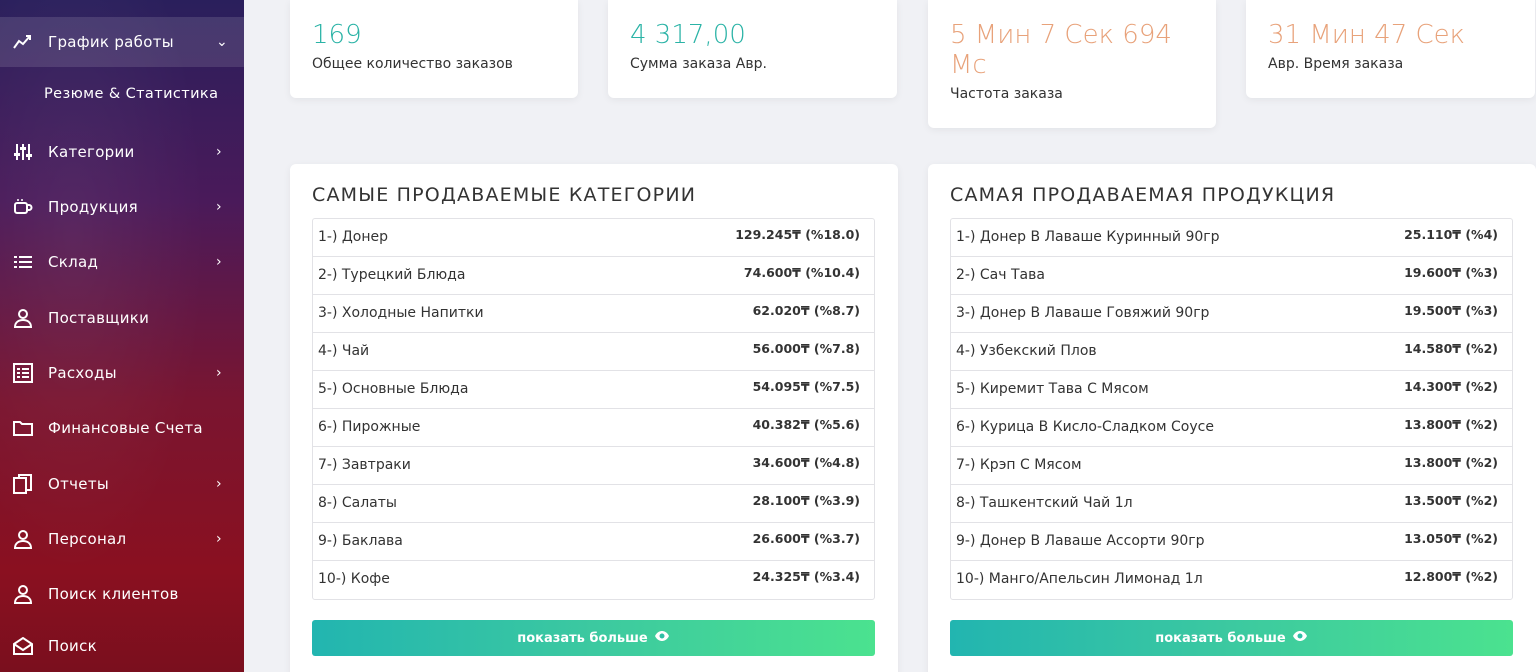 The height and width of the screenshot is (672, 1536). I want to click on sidebar-item-customer-search: Поиск клиентов, so click(122, 594).